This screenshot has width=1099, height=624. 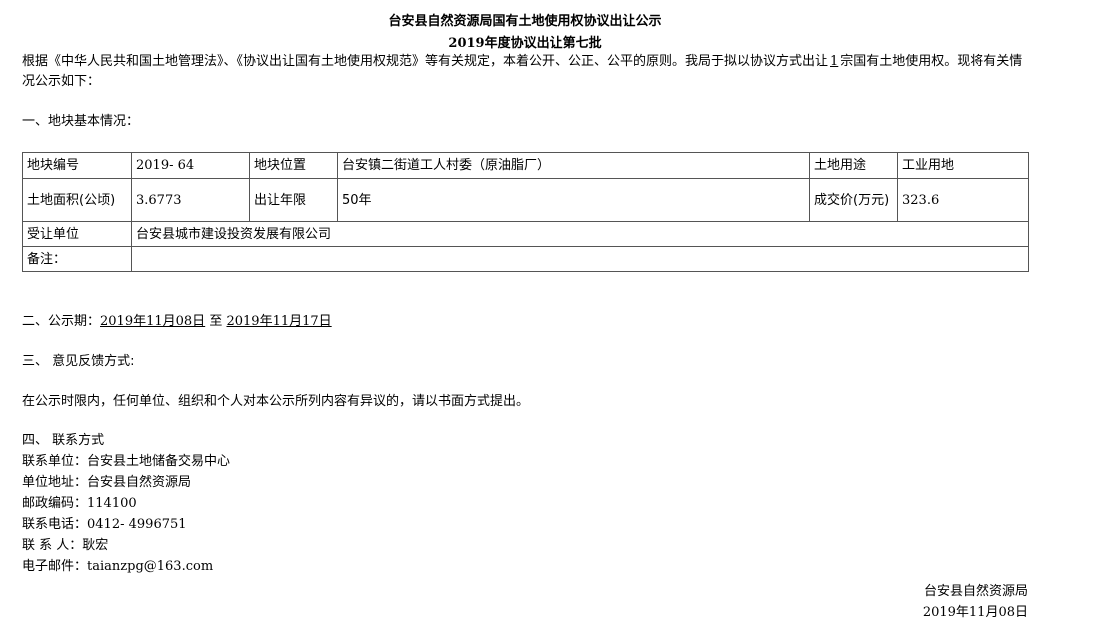 I want to click on table-row: 土地面积(公顷) 3.6773 出让年限 50年 成交价(万元) 323.6, so click(x=525, y=200).